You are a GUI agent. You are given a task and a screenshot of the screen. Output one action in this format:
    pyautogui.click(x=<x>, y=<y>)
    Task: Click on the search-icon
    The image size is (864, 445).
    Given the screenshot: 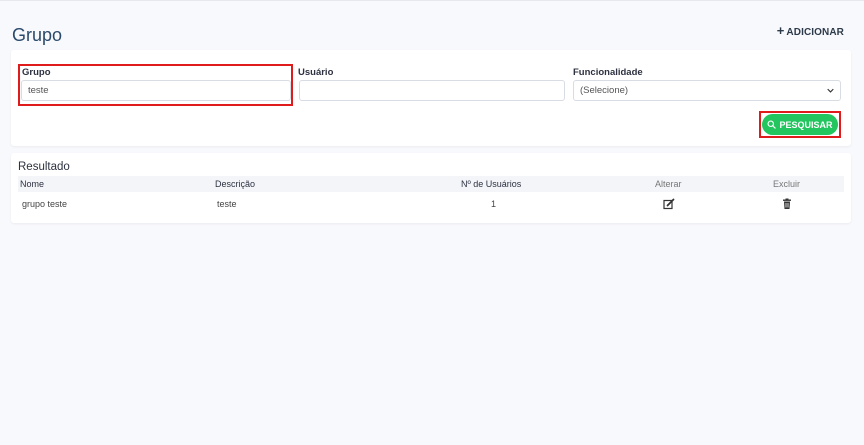 What is the action you would take?
    pyautogui.click(x=772, y=124)
    